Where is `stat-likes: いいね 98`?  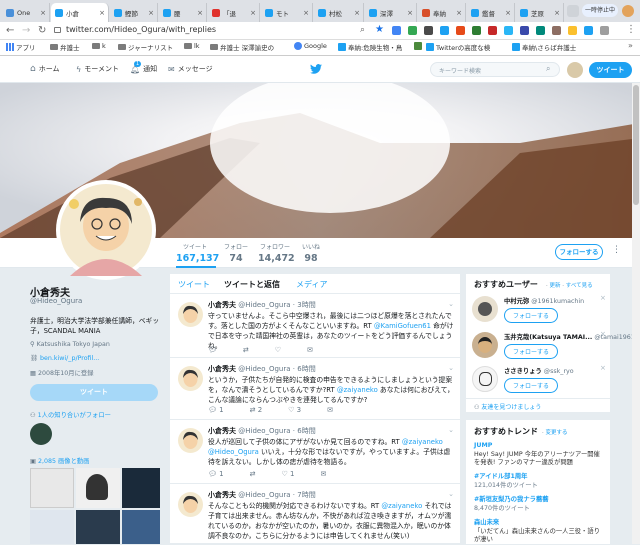
stat-likes: いいね 98 is located at coordinates (311, 253).